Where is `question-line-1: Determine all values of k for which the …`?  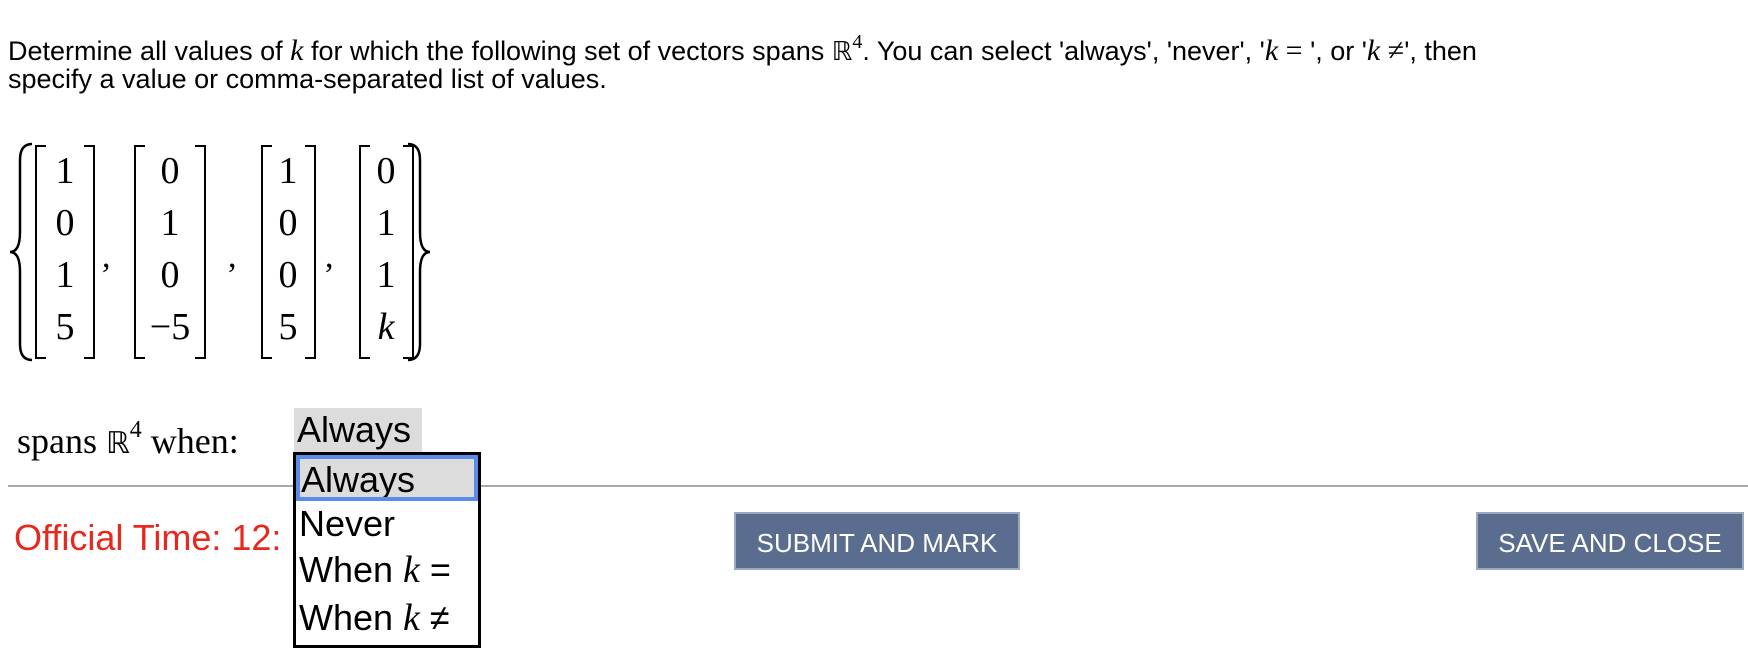 question-line-1: Determine all values of k for which the … is located at coordinates (878, 45).